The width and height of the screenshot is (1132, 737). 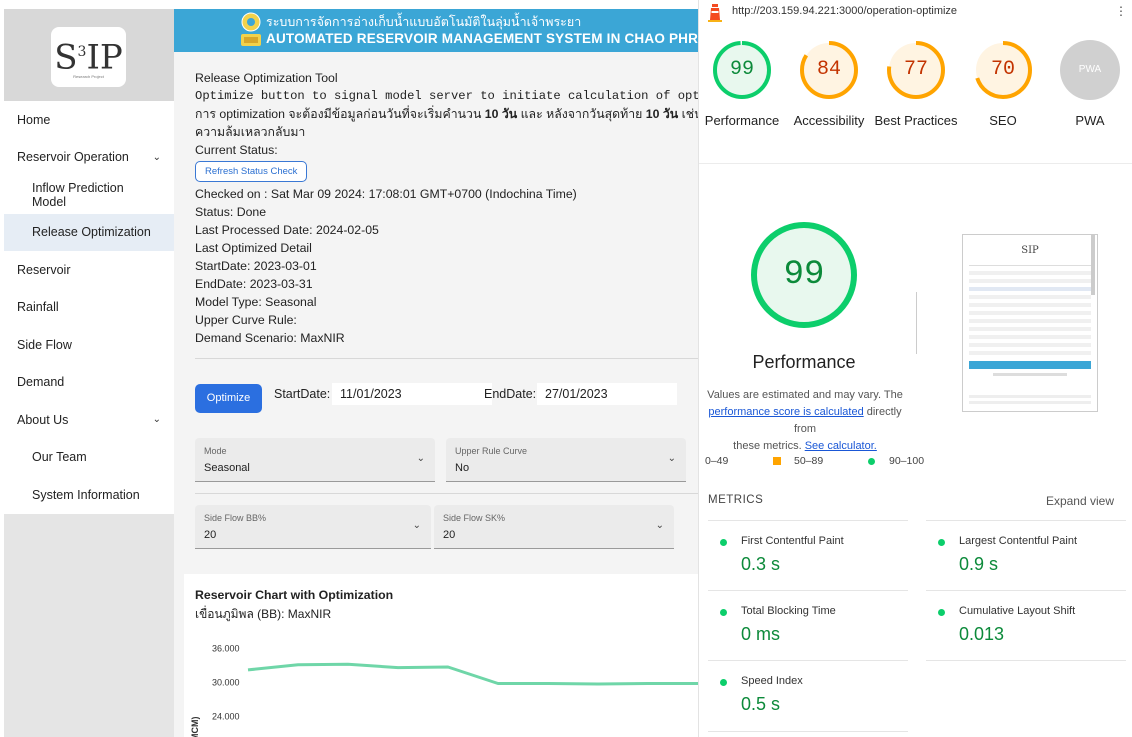 What do you see at coordinates (1090, 120) in the screenshot?
I see `score-label: PWA` at bounding box center [1090, 120].